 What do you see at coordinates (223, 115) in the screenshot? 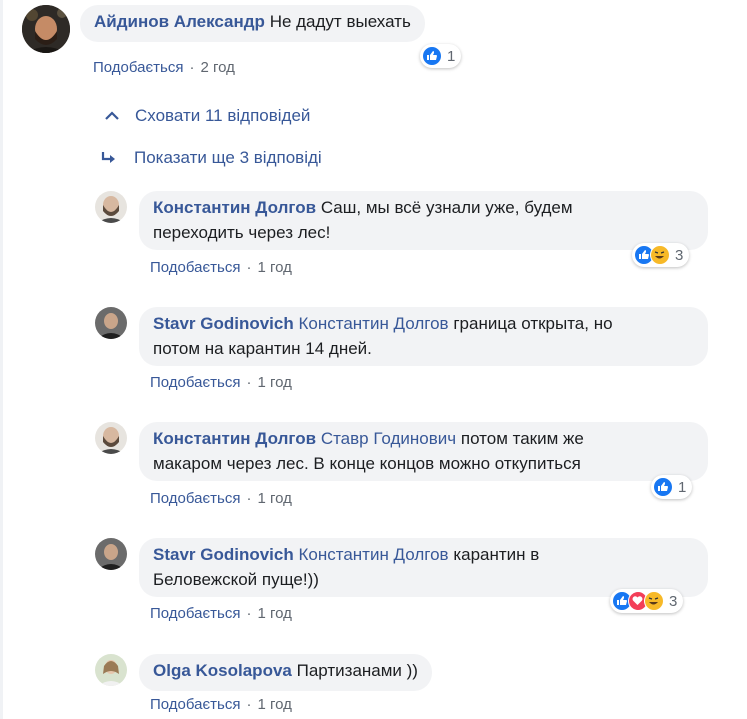
I see `hide-replies-label: Сховати 11 відповідей` at bounding box center [223, 115].